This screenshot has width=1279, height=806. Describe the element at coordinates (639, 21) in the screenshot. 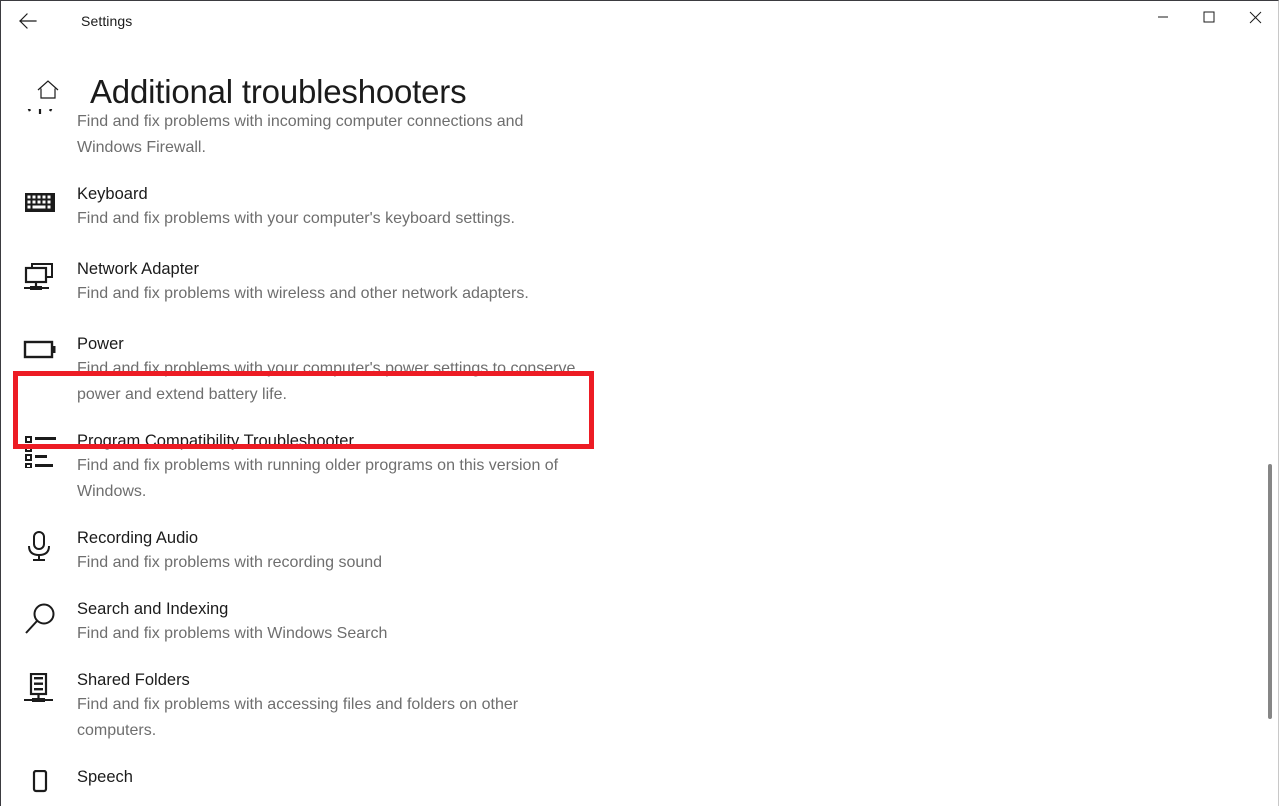

I see `title-bar: Settings` at that location.